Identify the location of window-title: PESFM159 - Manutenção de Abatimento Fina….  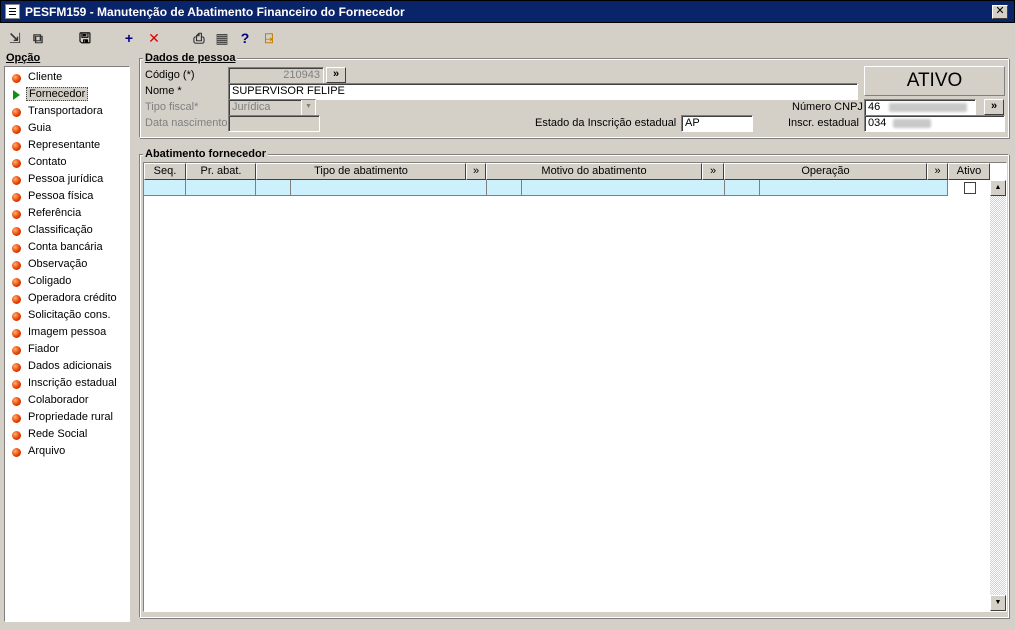
(215, 12).